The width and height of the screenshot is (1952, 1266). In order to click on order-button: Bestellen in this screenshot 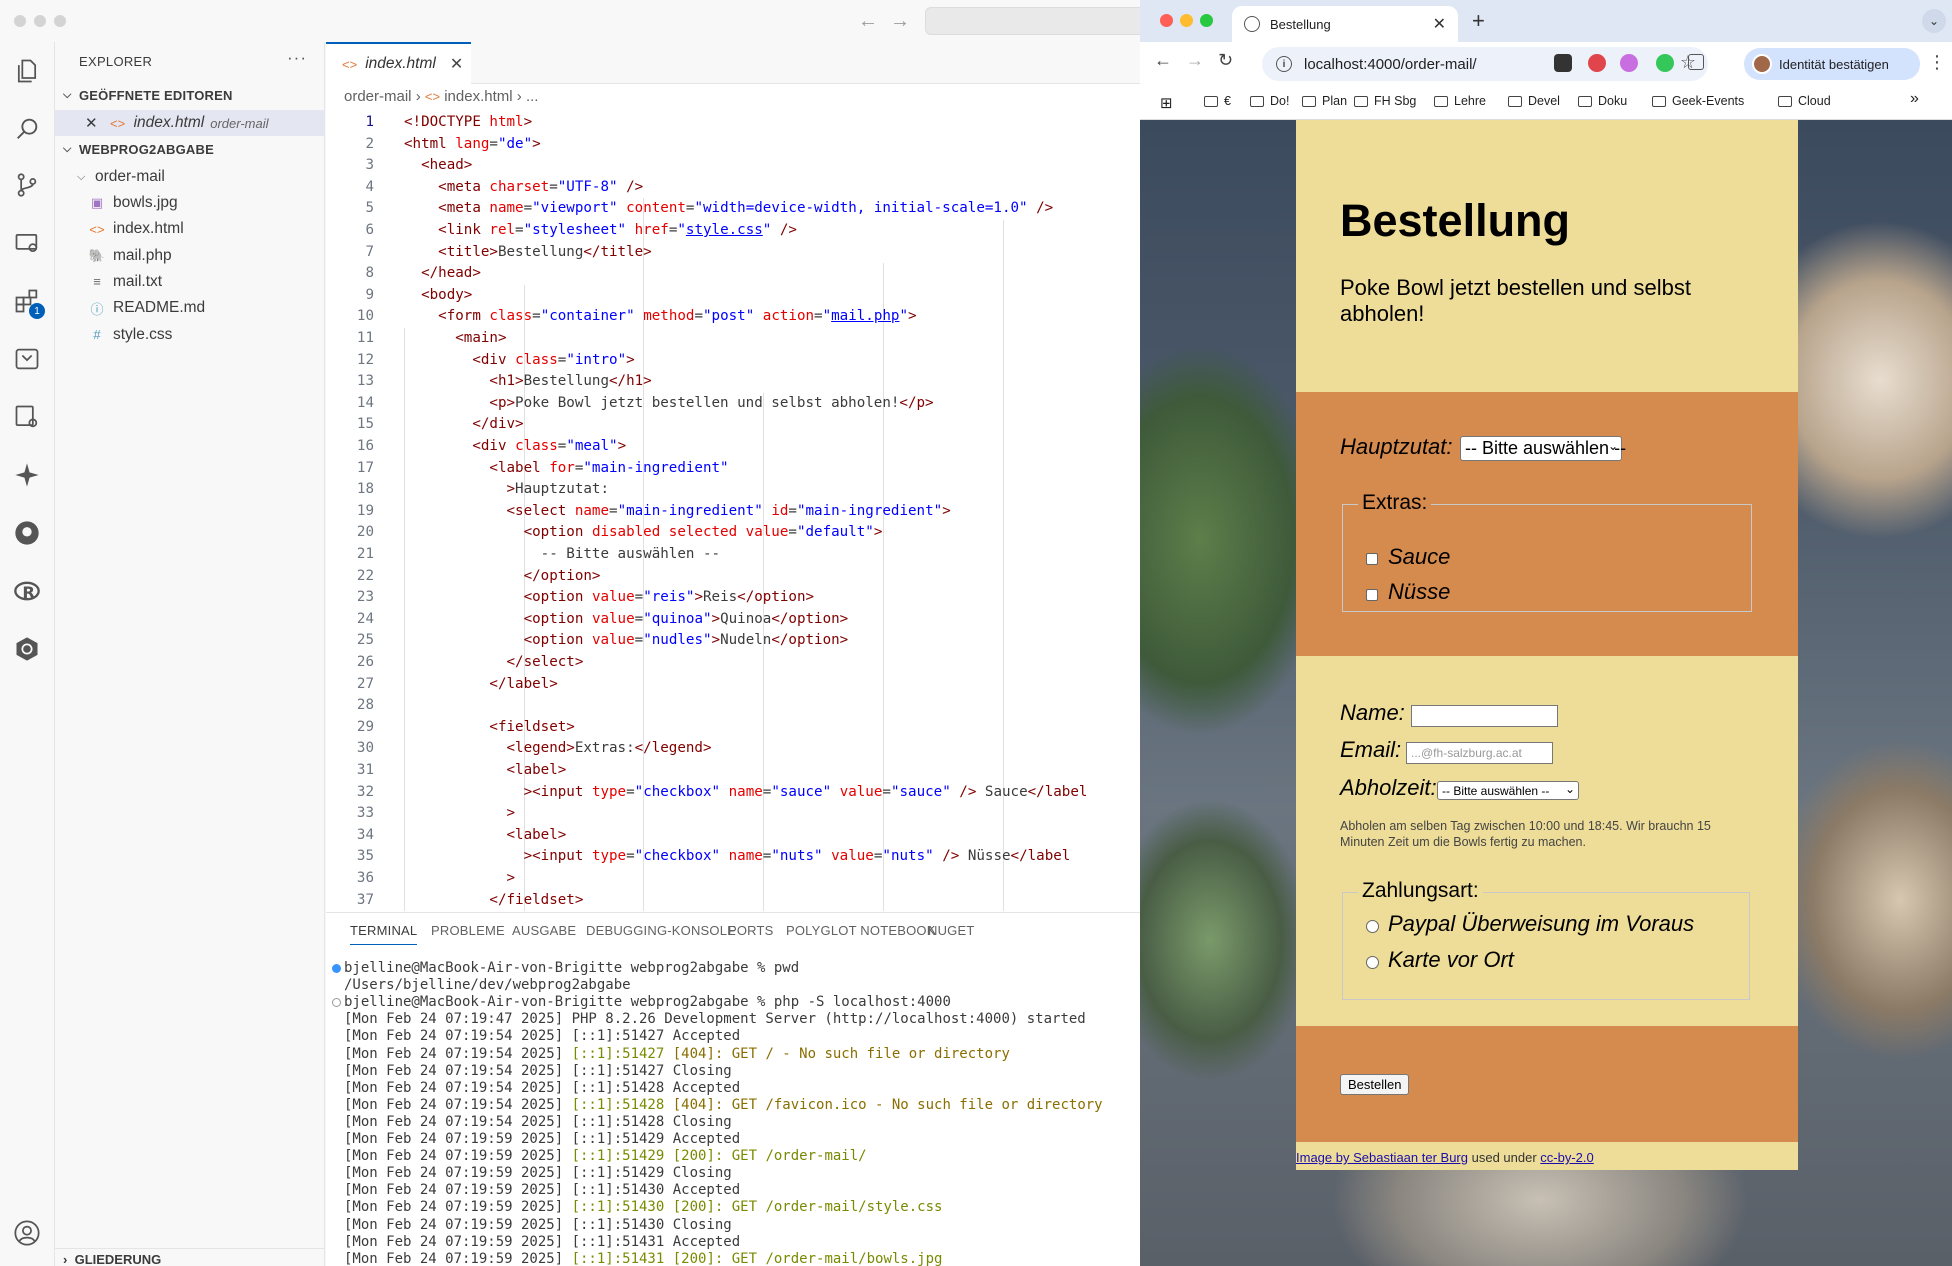, I will do `click(1375, 1084)`.